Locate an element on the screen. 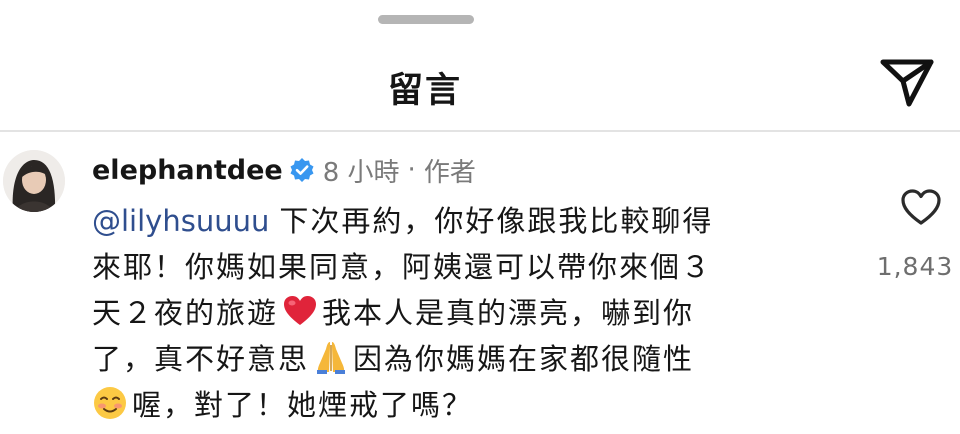 This screenshot has height=434, width=960. comment-line: 來耶！你媽如果同意，阿姨還可以帶你來個３ is located at coordinates (472, 267).